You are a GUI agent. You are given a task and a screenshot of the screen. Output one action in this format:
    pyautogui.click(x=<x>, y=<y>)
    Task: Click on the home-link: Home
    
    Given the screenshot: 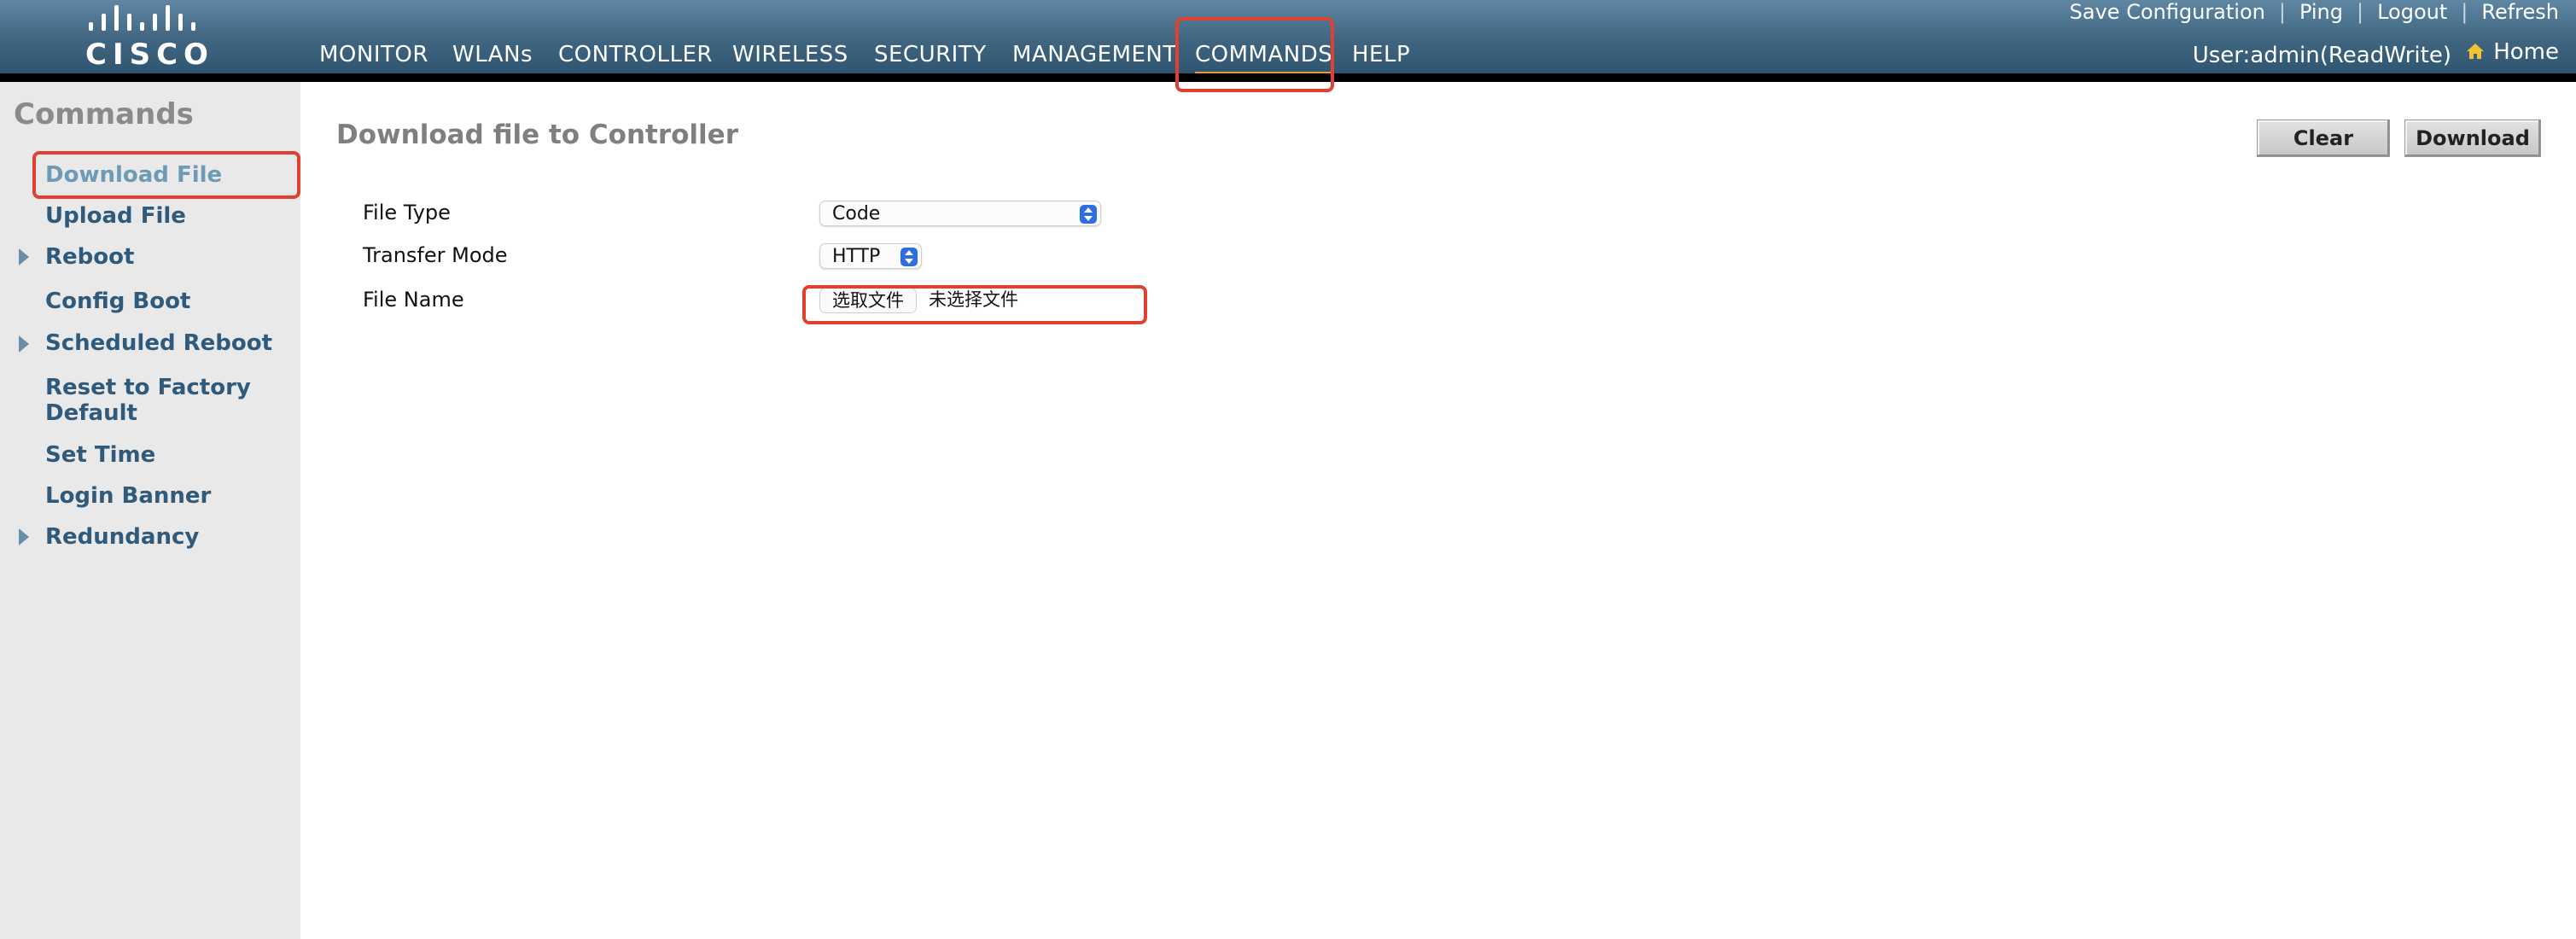 What is the action you would take?
    pyautogui.click(x=2512, y=52)
    